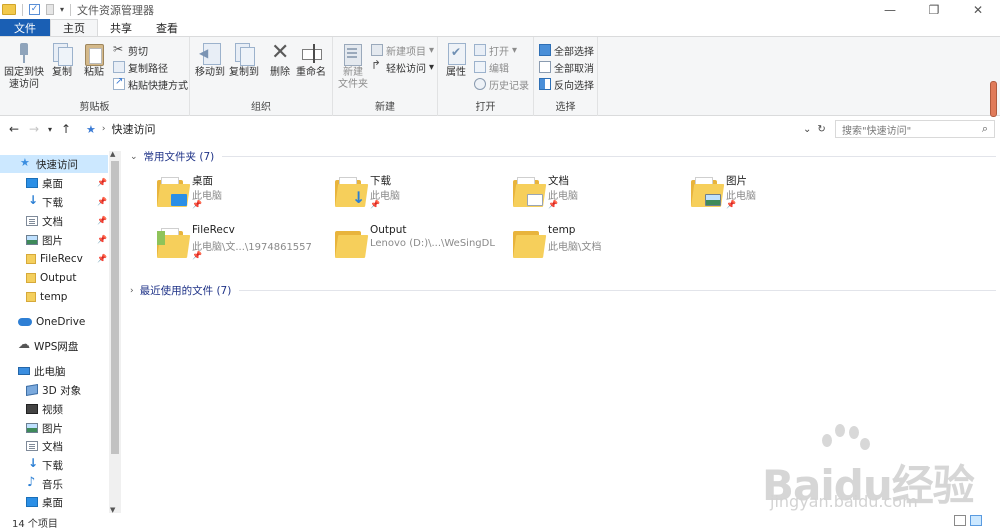 This screenshot has width=1000, height=531. Describe the element at coordinates (94, 53) in the screenshot. I see `paste-icon` at that location.